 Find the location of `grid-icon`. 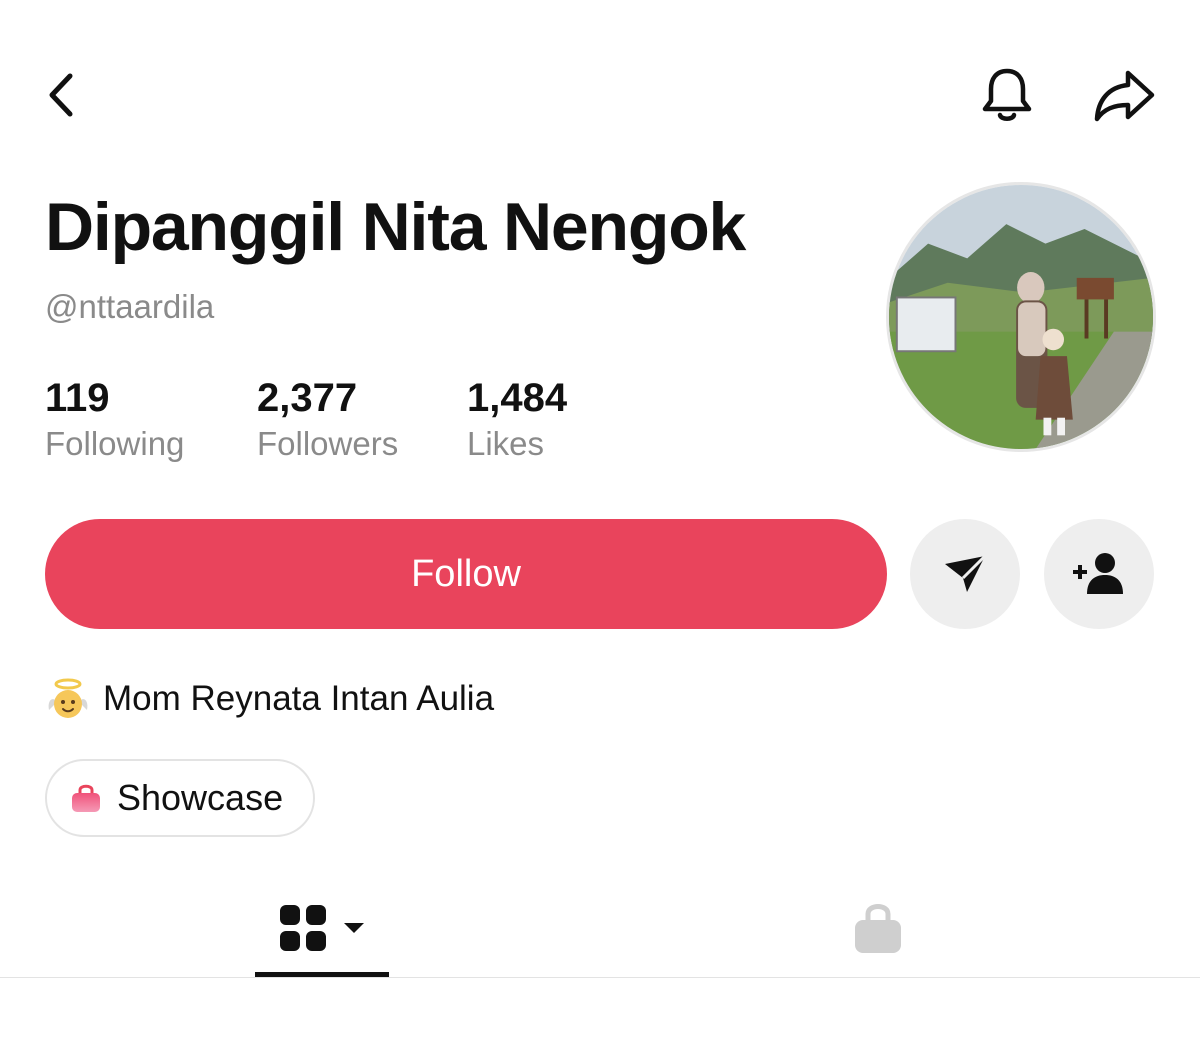

grid-icon is located at coordinates (303, 928).